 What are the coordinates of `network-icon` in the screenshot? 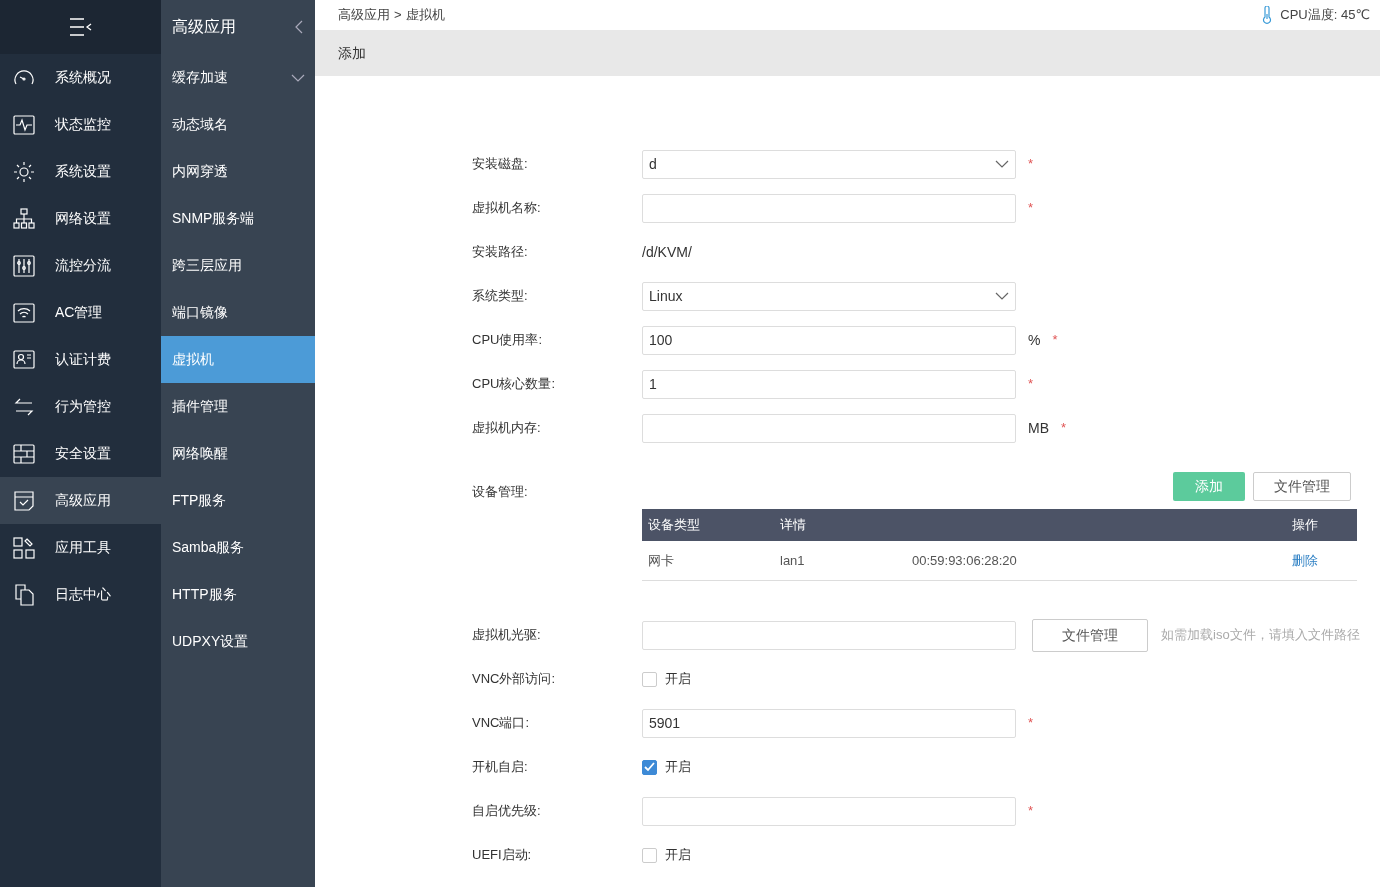 It's located at (24, 218).